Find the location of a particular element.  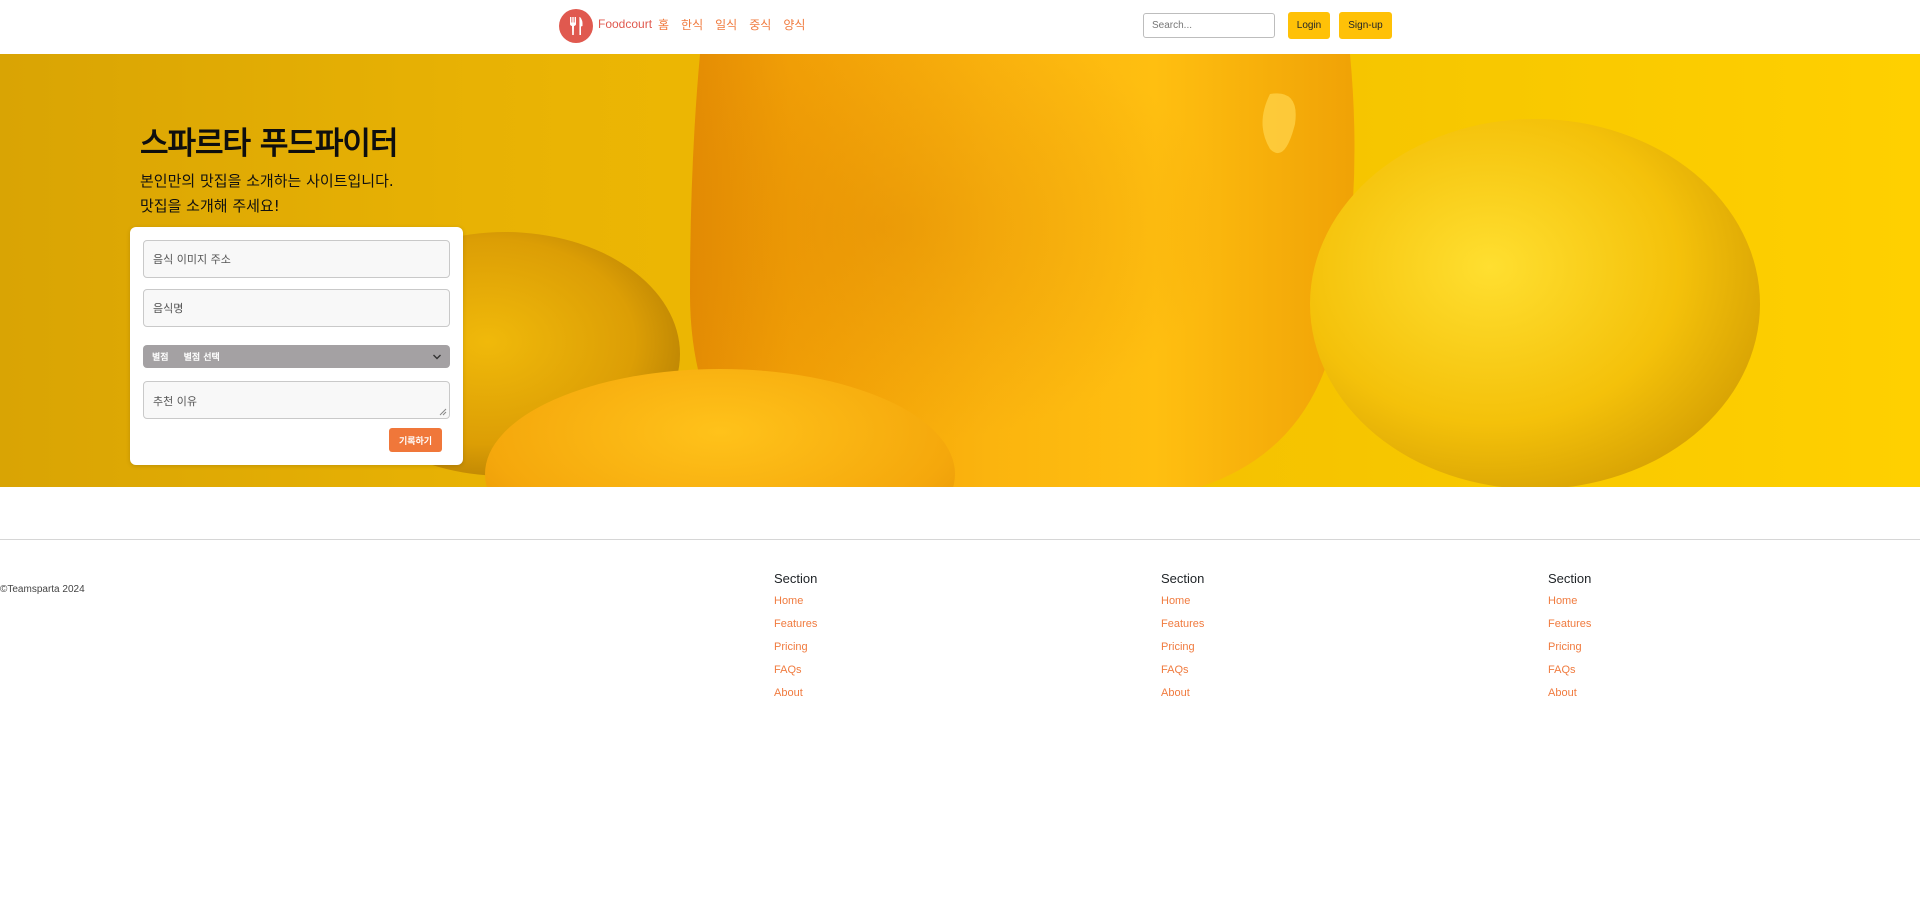

brand-logo is located at coordinates (576, 26).